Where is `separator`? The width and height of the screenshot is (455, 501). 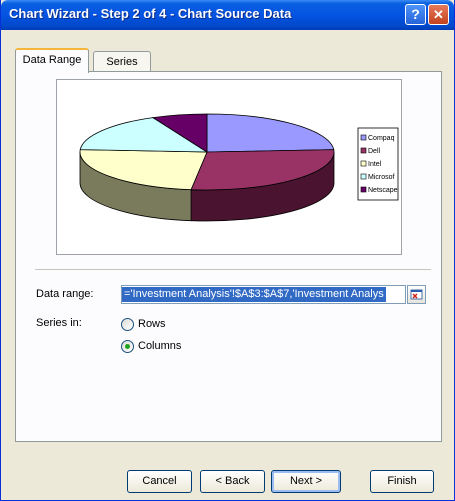 separator is located at coordinates (233, 269).